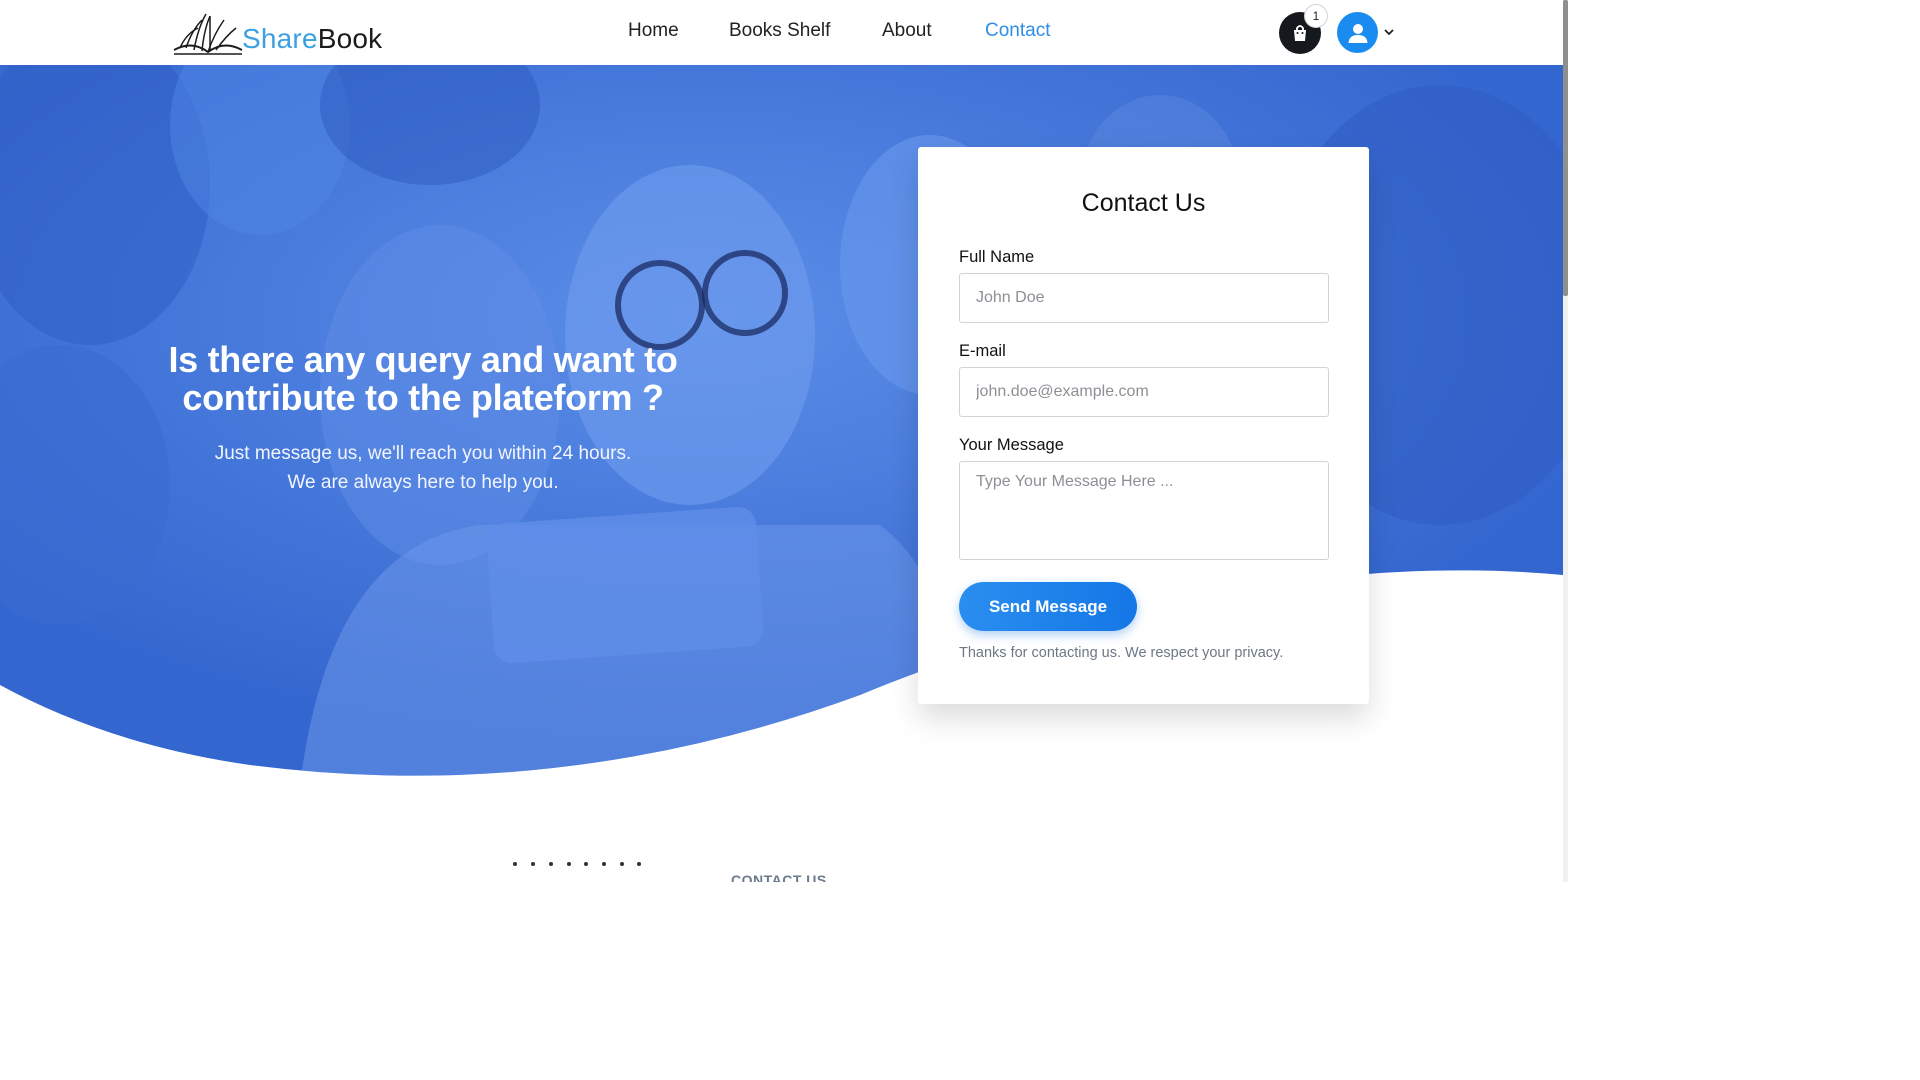  I want to click on user-avatar-button, so click(1357, 32).